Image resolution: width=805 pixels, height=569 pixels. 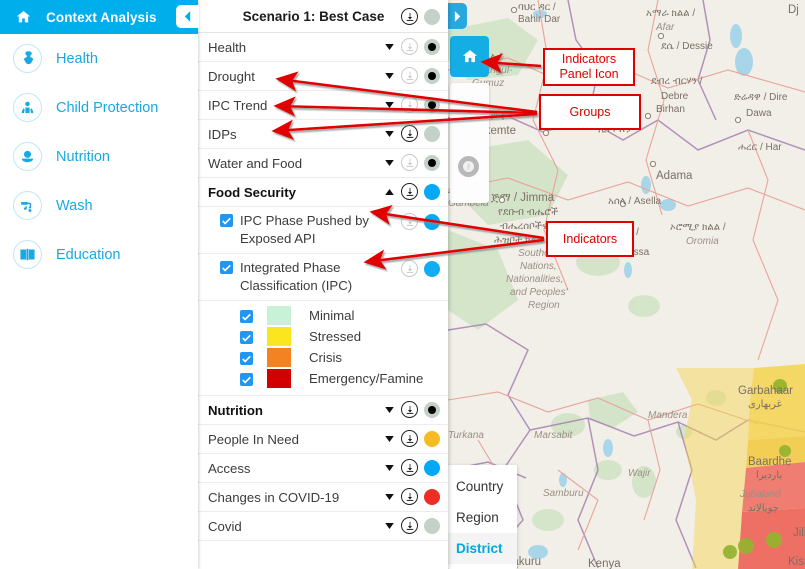 I want to click on sidebar-item-child-protection: Child Protection, so click(x=99, y=107).